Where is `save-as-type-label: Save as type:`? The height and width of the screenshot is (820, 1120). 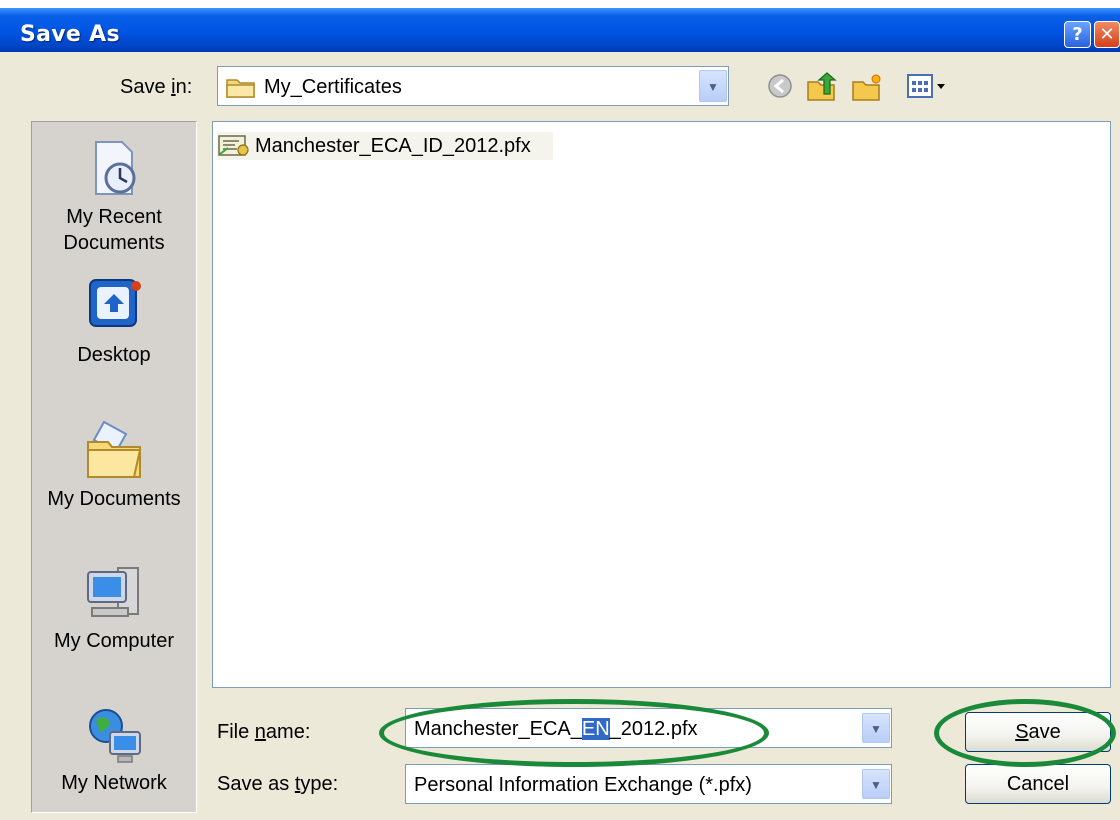 save-as-type-label: Save as type: is located at coordinates (278, 784).